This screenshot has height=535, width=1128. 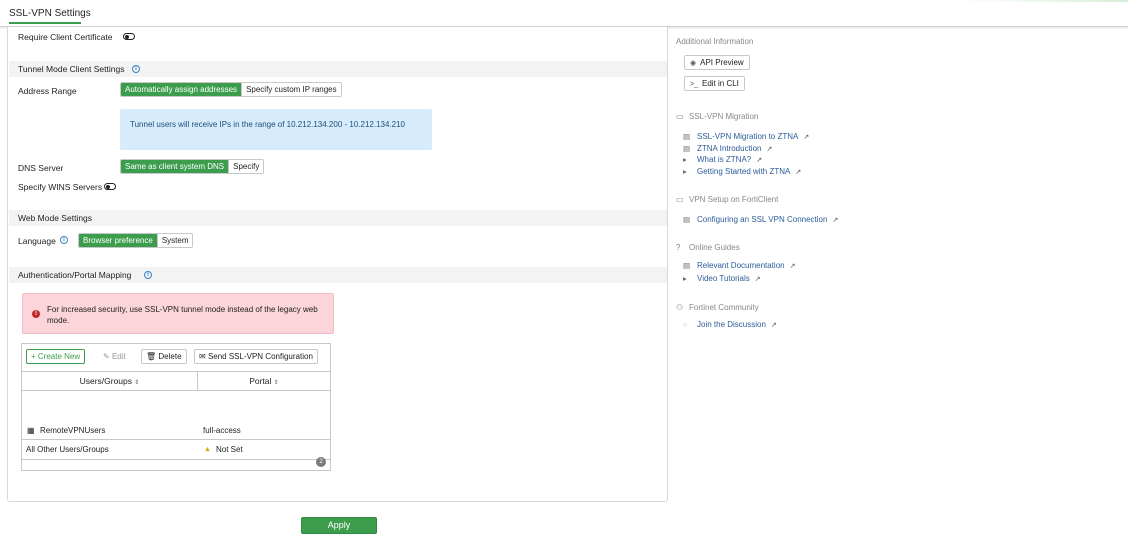 I want to click on fortinet-community-title: ⚇ Fortinet Community, so click(x=717, y=307).